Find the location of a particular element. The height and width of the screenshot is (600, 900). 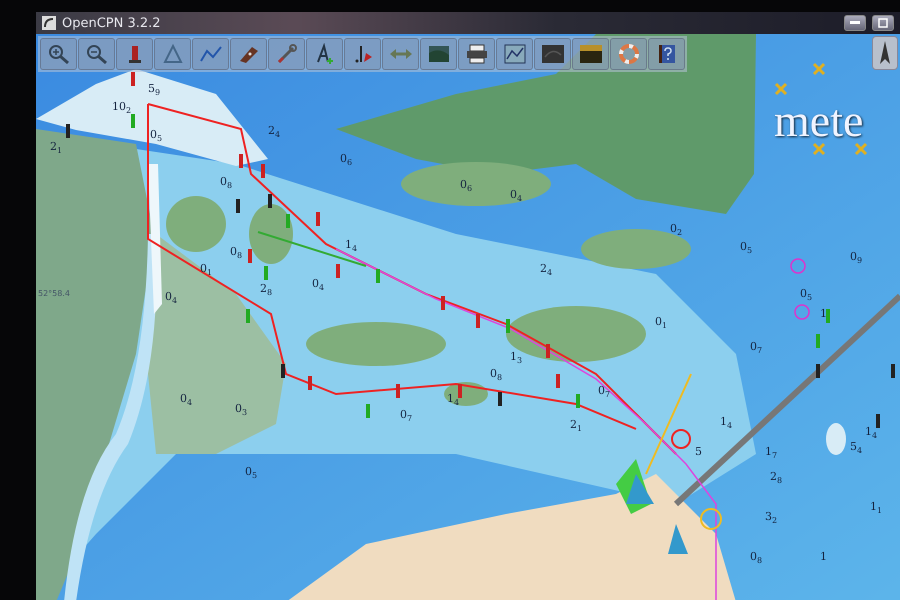

depth-sounding: 0$_{9}$ is located at coordinates (856, 258).